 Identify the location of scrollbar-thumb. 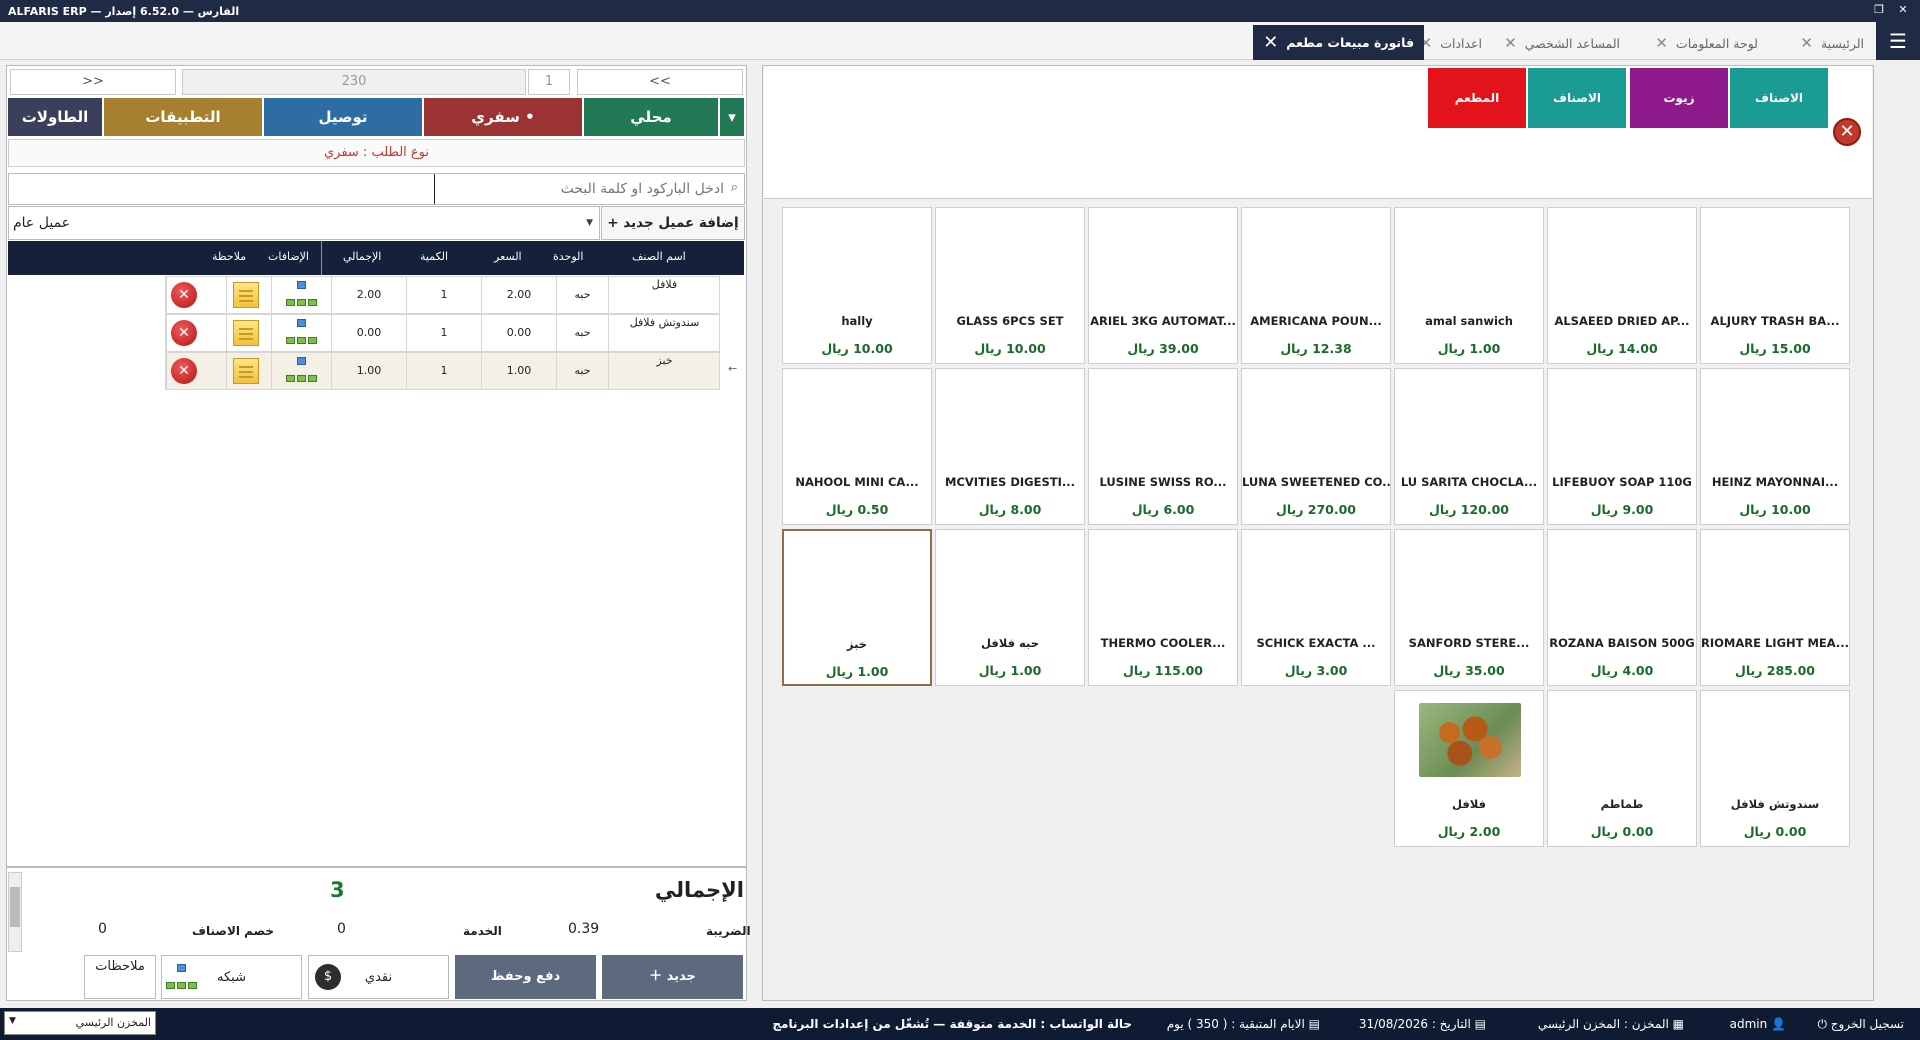
(15, 907).